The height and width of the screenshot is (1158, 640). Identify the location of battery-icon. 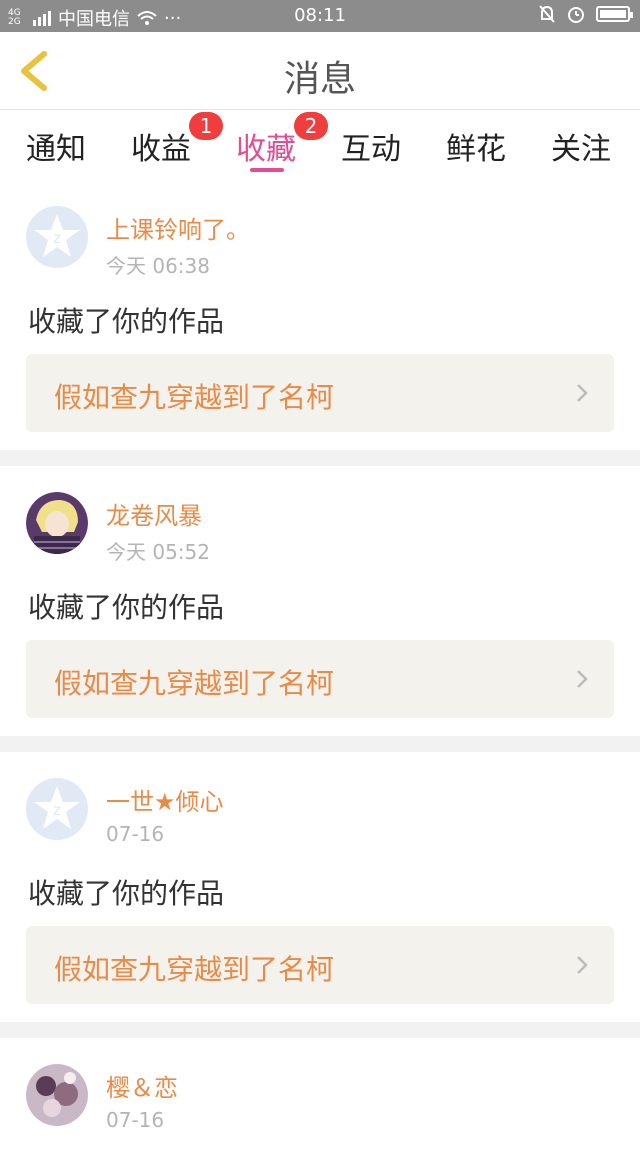
(614, 14).